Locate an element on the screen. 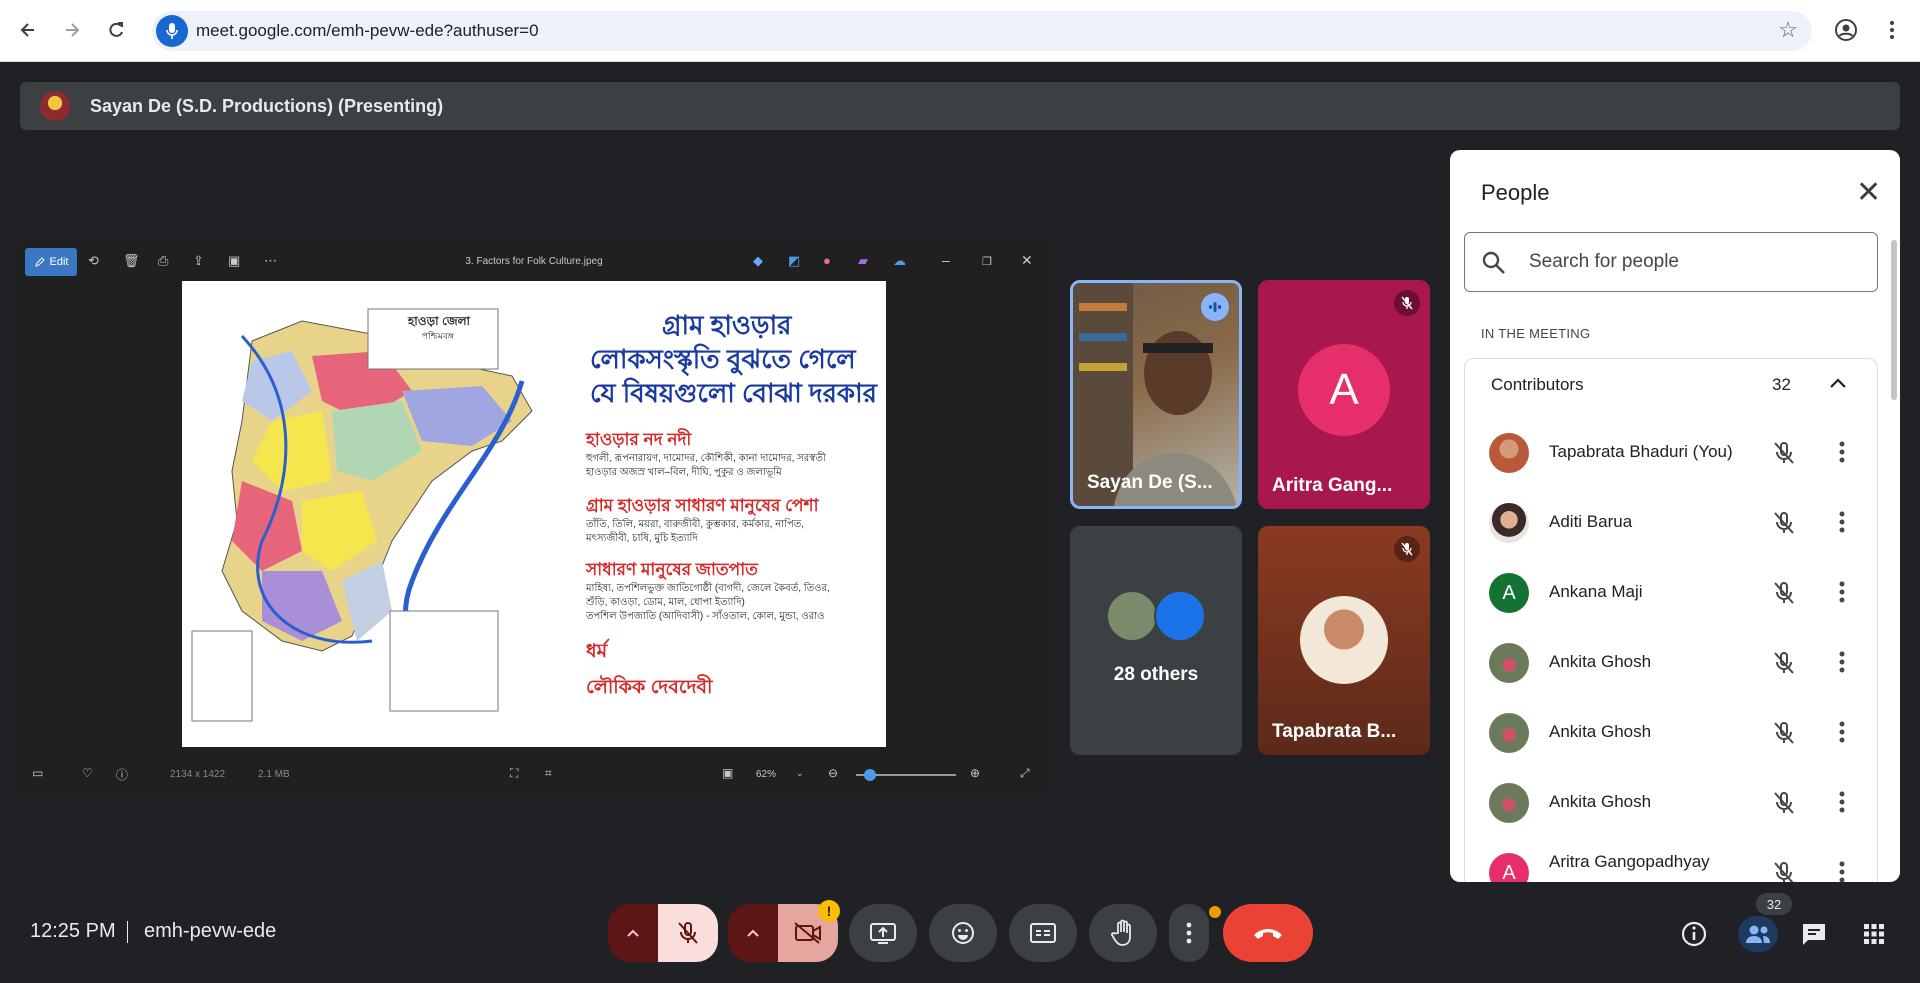 This screenshot has width=1920, height=983. audio-options-button is located at coordinates (633, 933).